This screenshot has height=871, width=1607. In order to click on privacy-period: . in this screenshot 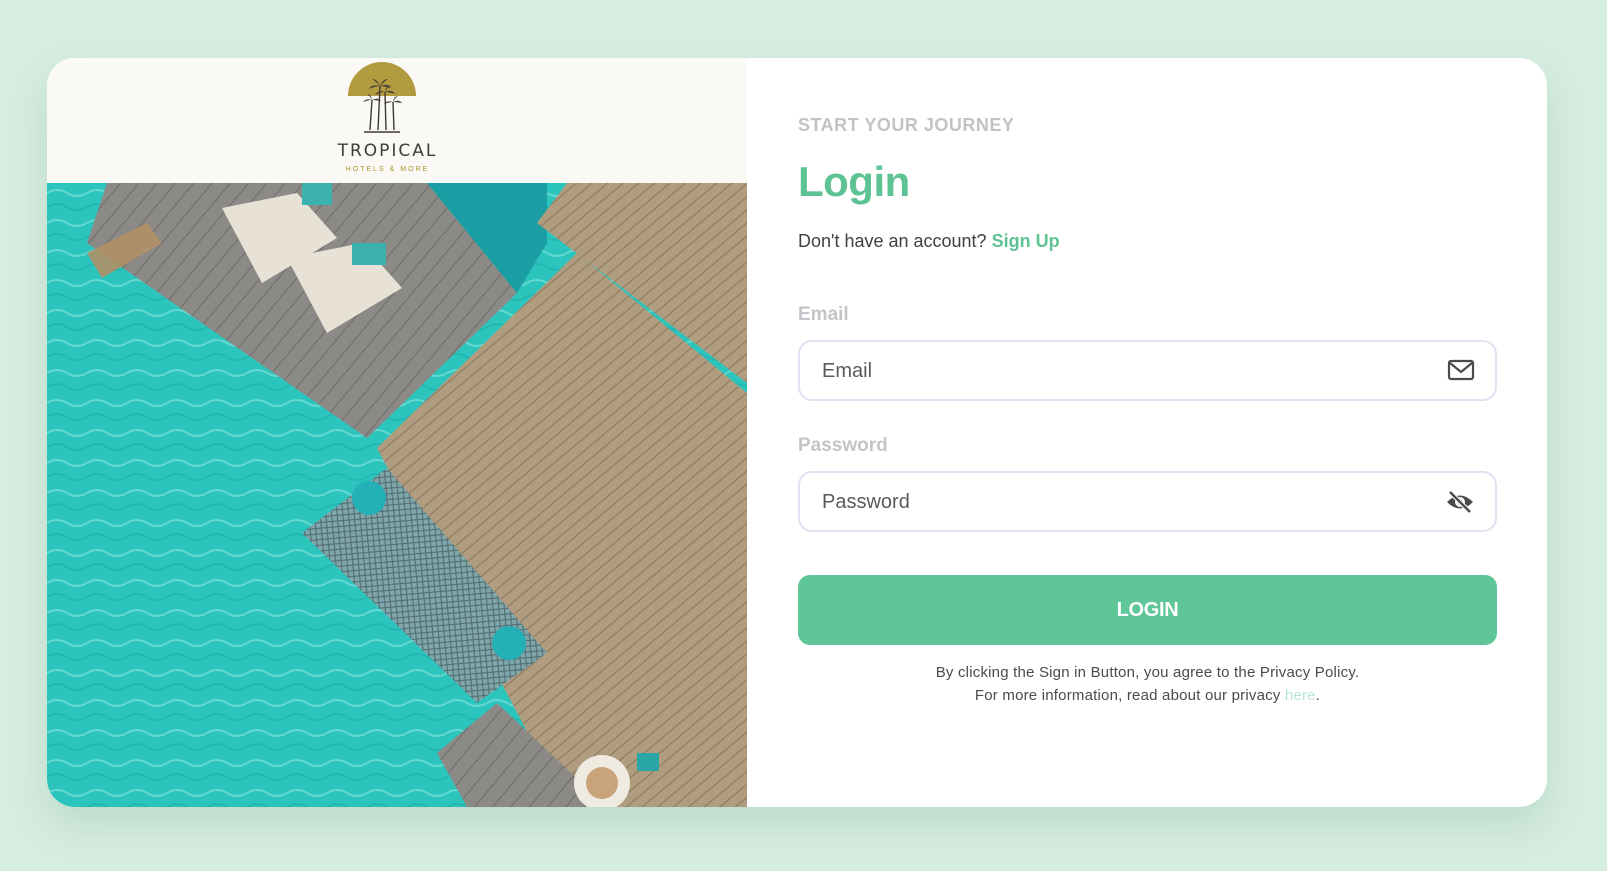, I will do `click(1318, 695)`.